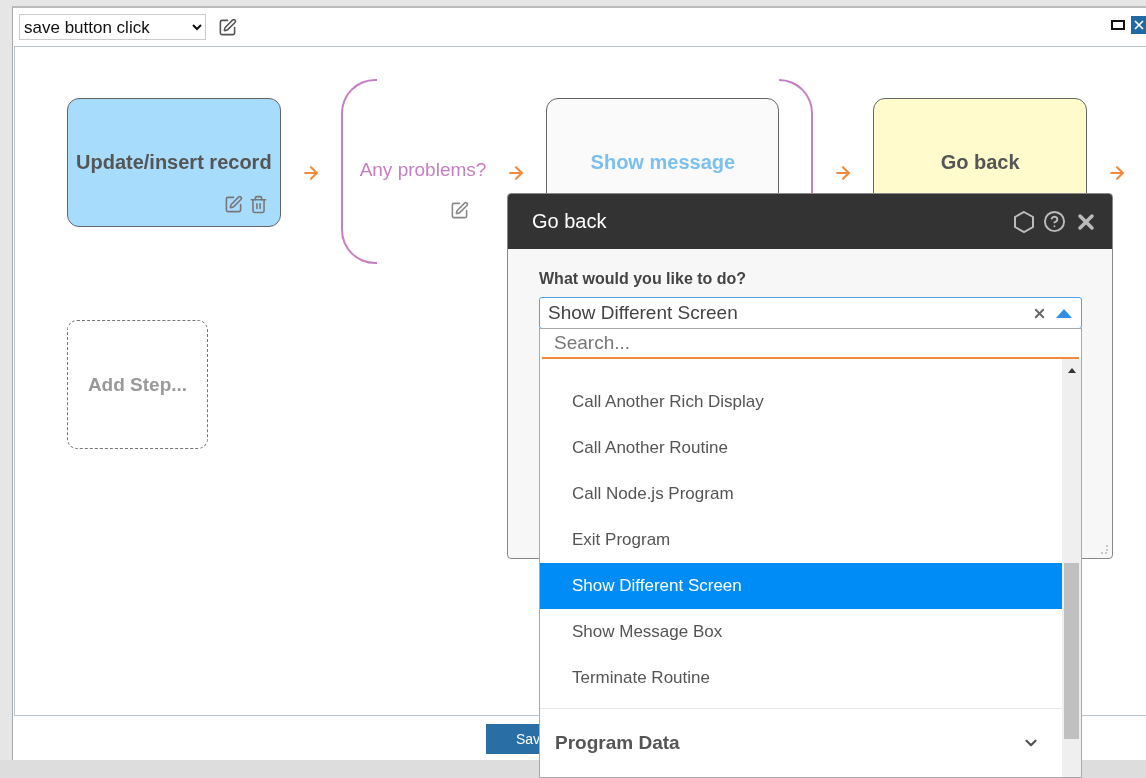 This screenshot has width=1146, height=778. What do you see at coordinates (112, 27) in the screenshot?
I see `event-select: save button click` at bounding box center [112, 27].